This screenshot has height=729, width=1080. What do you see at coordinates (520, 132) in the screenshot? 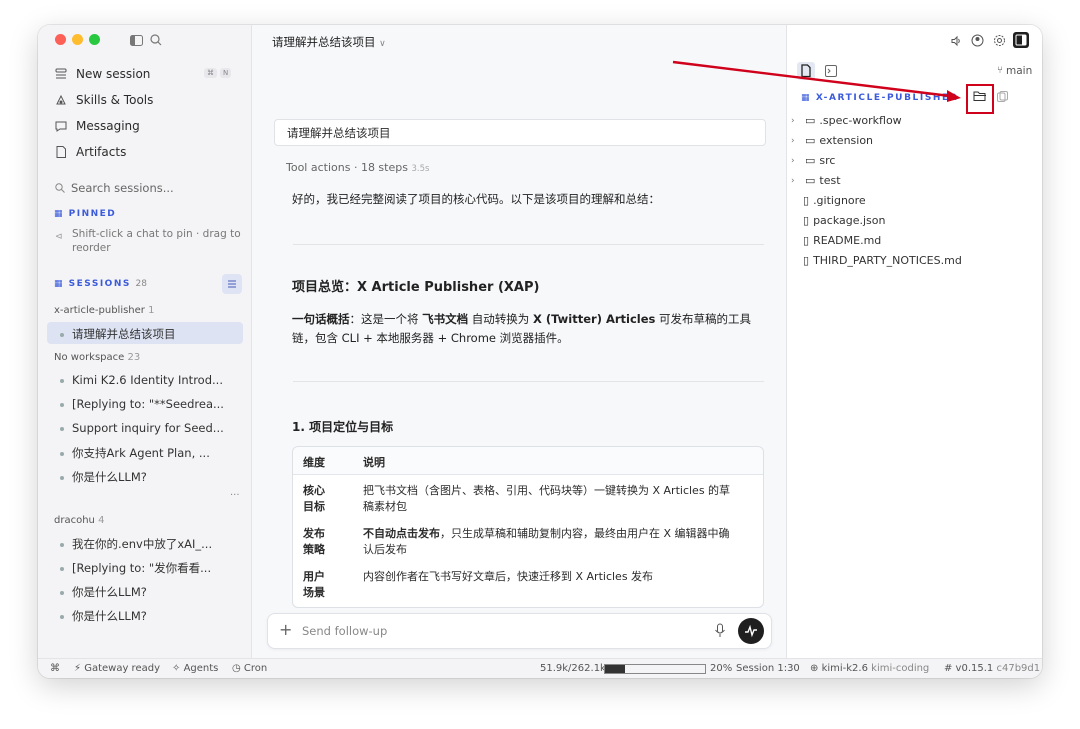
I see `user-message: 请理解并总结该项目` at bounding box center [520, 132].